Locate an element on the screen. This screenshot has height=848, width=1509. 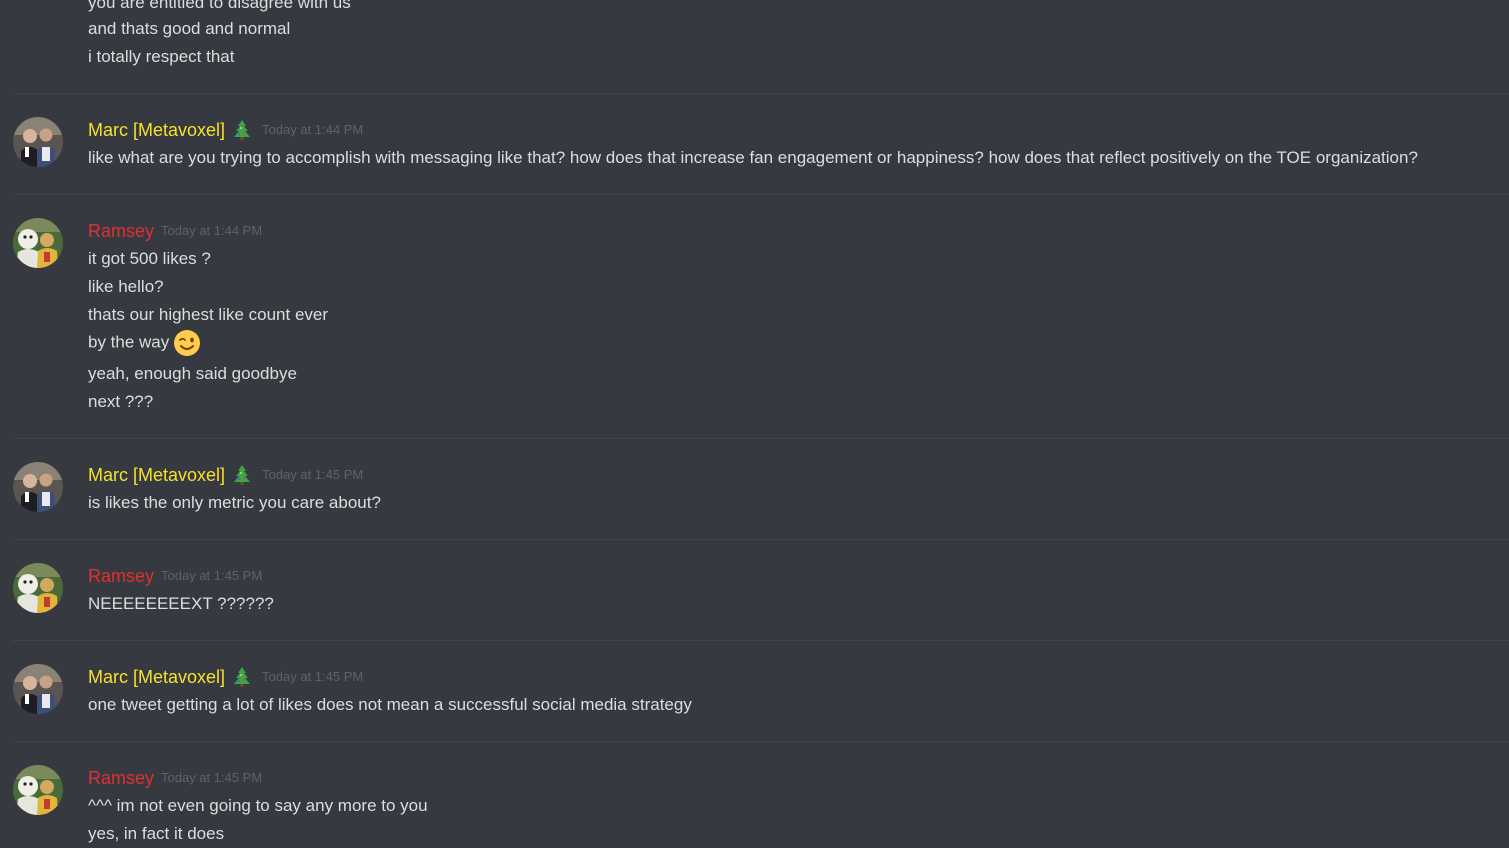
message-line-with-emoji: by the way is located at coordinates (144, 343).